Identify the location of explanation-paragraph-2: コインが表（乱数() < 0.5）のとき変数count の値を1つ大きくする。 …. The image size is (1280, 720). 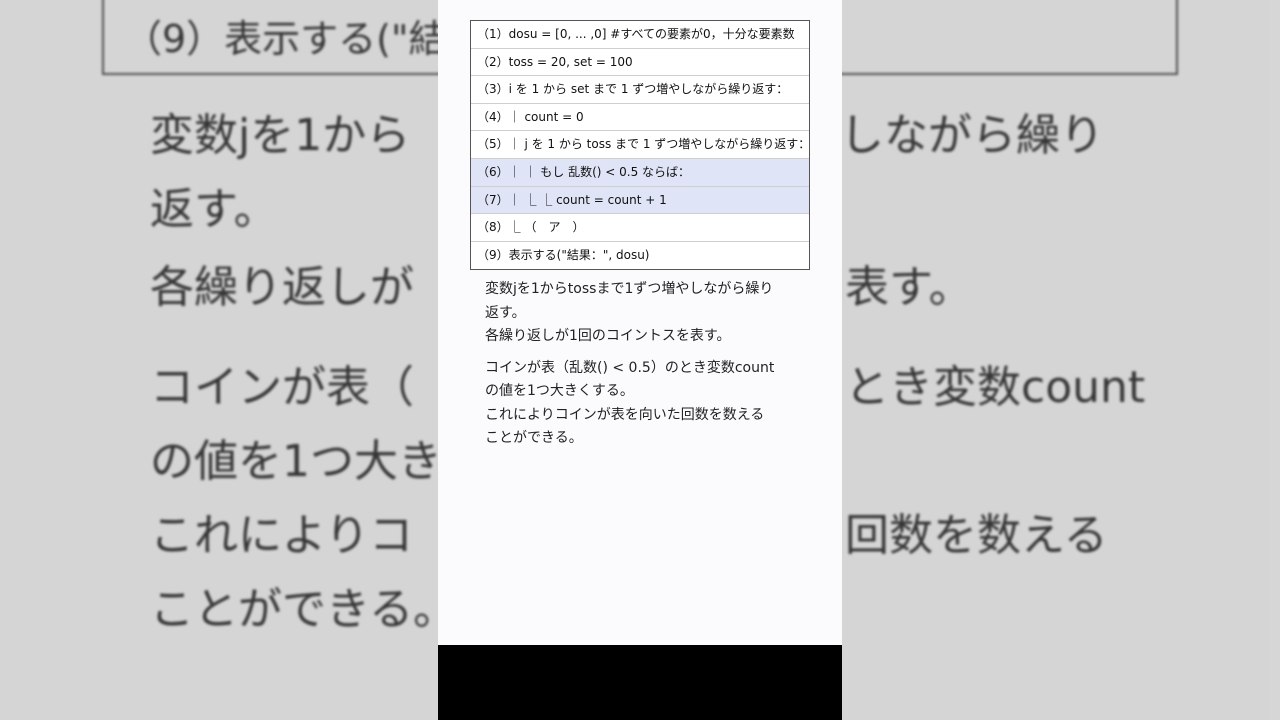
(645, 404).